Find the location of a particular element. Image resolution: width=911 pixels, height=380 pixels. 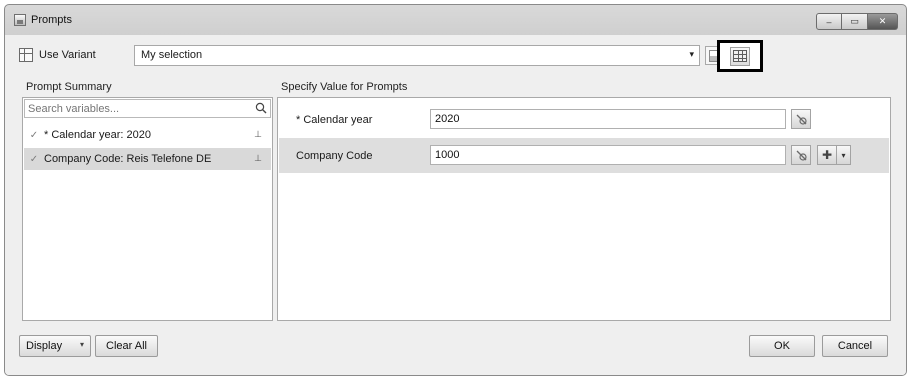

summary-item-label: Company Code: Reis Telefone DE is located at coordinates (128, 159).